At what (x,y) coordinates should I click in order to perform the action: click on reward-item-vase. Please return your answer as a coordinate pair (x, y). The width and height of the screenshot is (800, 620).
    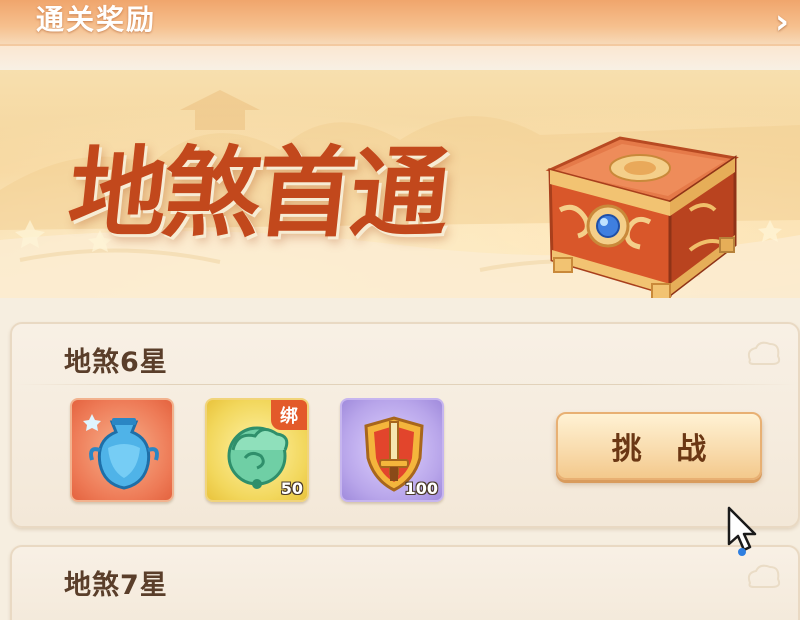
    Looking at the image, I should click on (122, 450).